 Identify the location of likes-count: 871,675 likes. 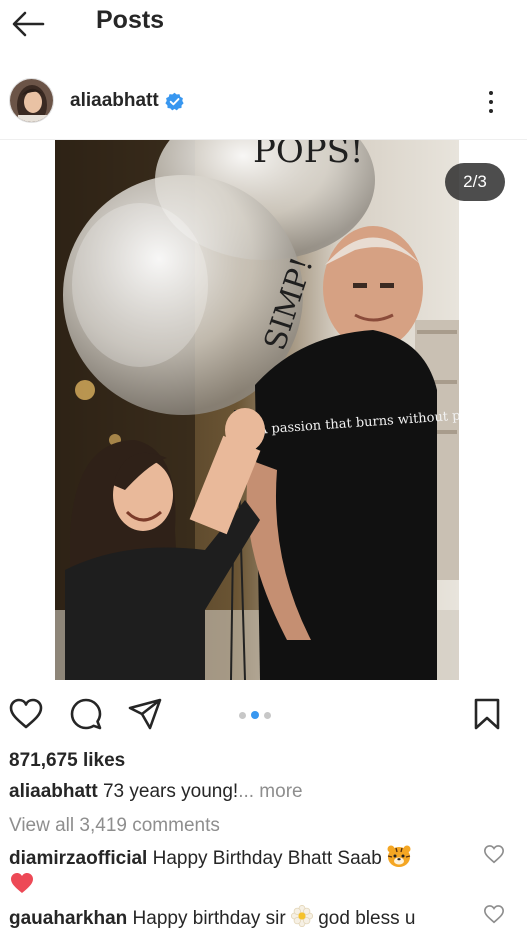
(67, 761).